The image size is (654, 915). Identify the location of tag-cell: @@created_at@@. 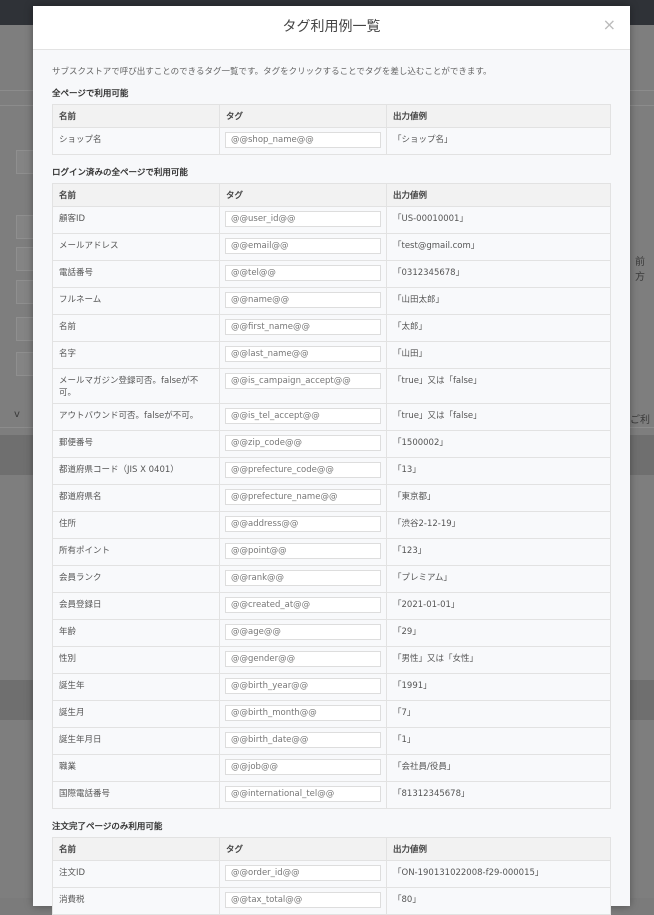
(303, 606).